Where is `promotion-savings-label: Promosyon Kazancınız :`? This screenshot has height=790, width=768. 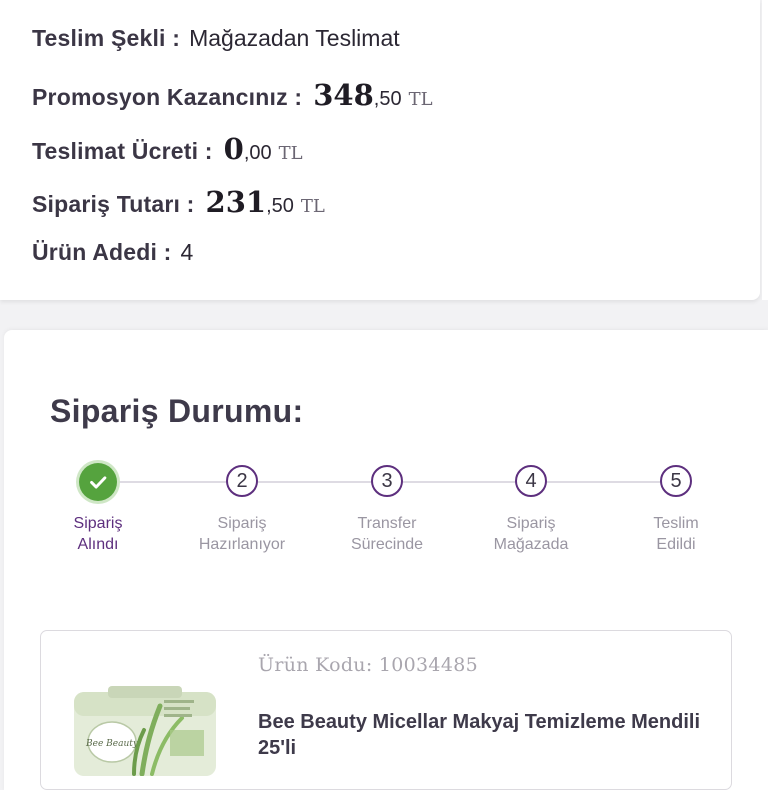
promotion-savings-label: Promosyon Kazancınız : is located at coordinates (167, 97).